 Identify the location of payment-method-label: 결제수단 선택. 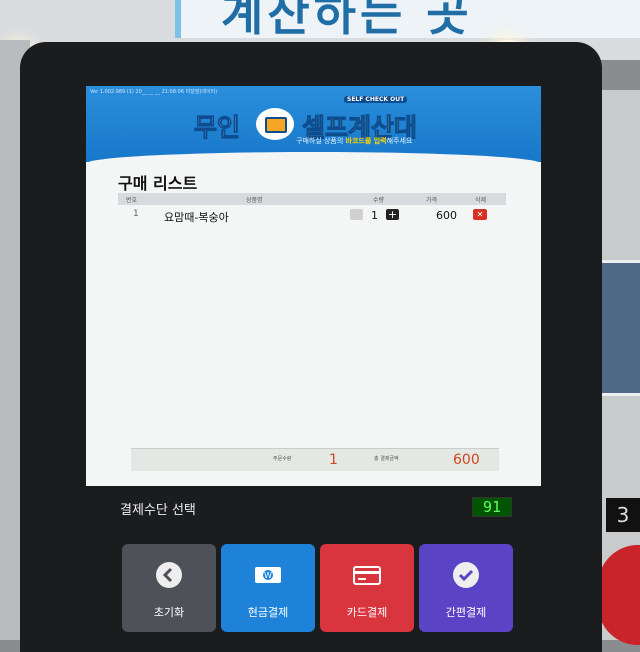
(158, 510).